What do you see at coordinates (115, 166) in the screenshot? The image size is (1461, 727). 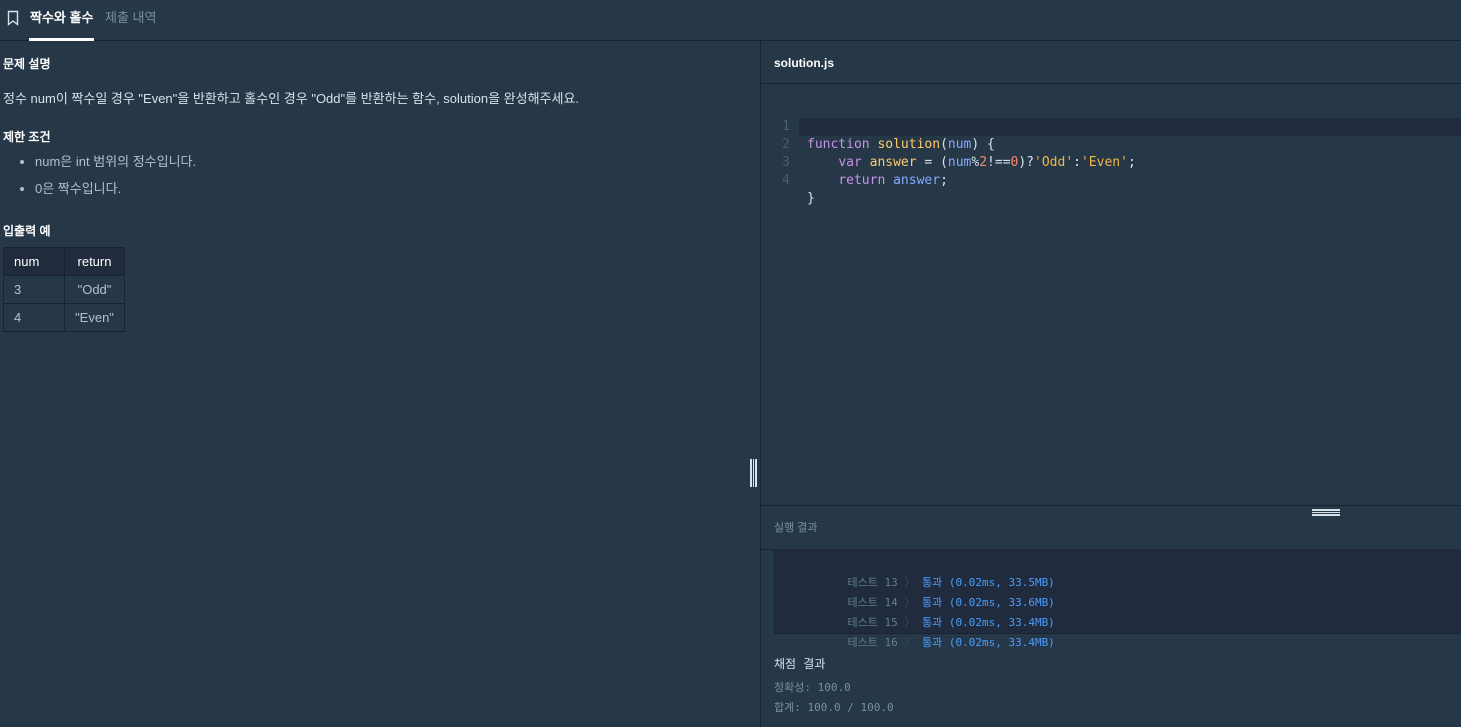 I see `constraint-item: num은 int 범위의 정수입니다.` at bounding box center [115, 166].